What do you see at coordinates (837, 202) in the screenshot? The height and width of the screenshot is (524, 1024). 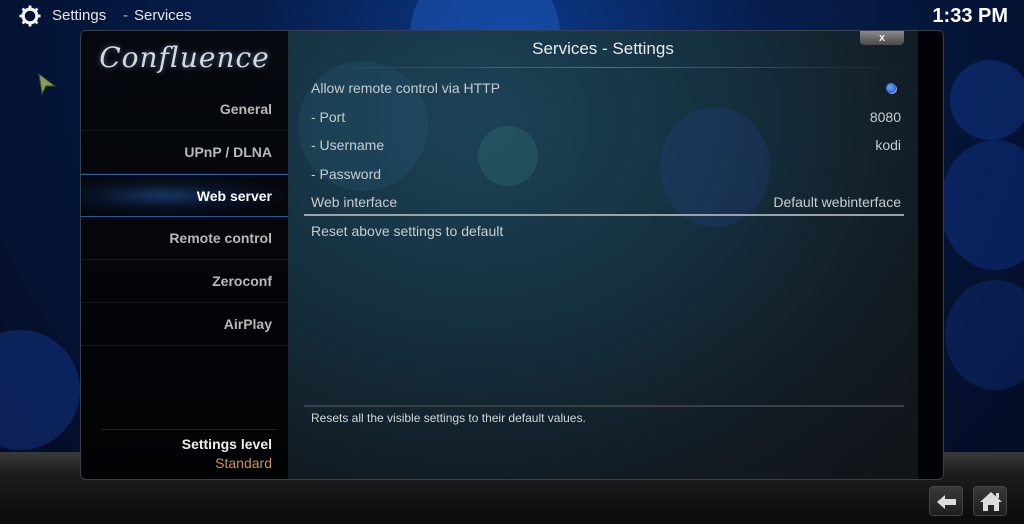 I see `setting-value: Default webinterface` at bounding box center [837, 202].